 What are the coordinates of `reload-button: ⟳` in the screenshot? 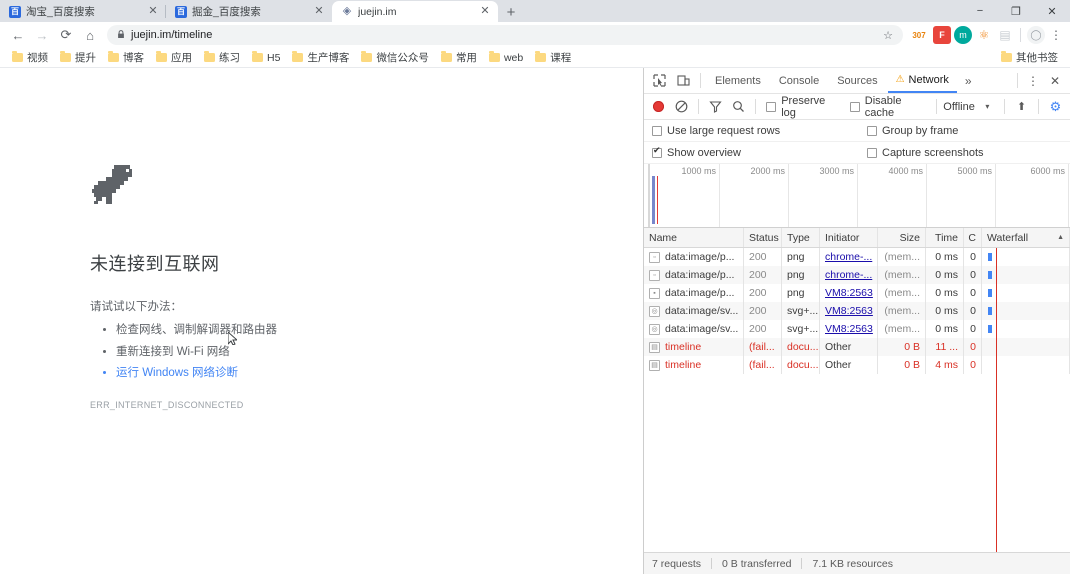 It's located at (66, 35).